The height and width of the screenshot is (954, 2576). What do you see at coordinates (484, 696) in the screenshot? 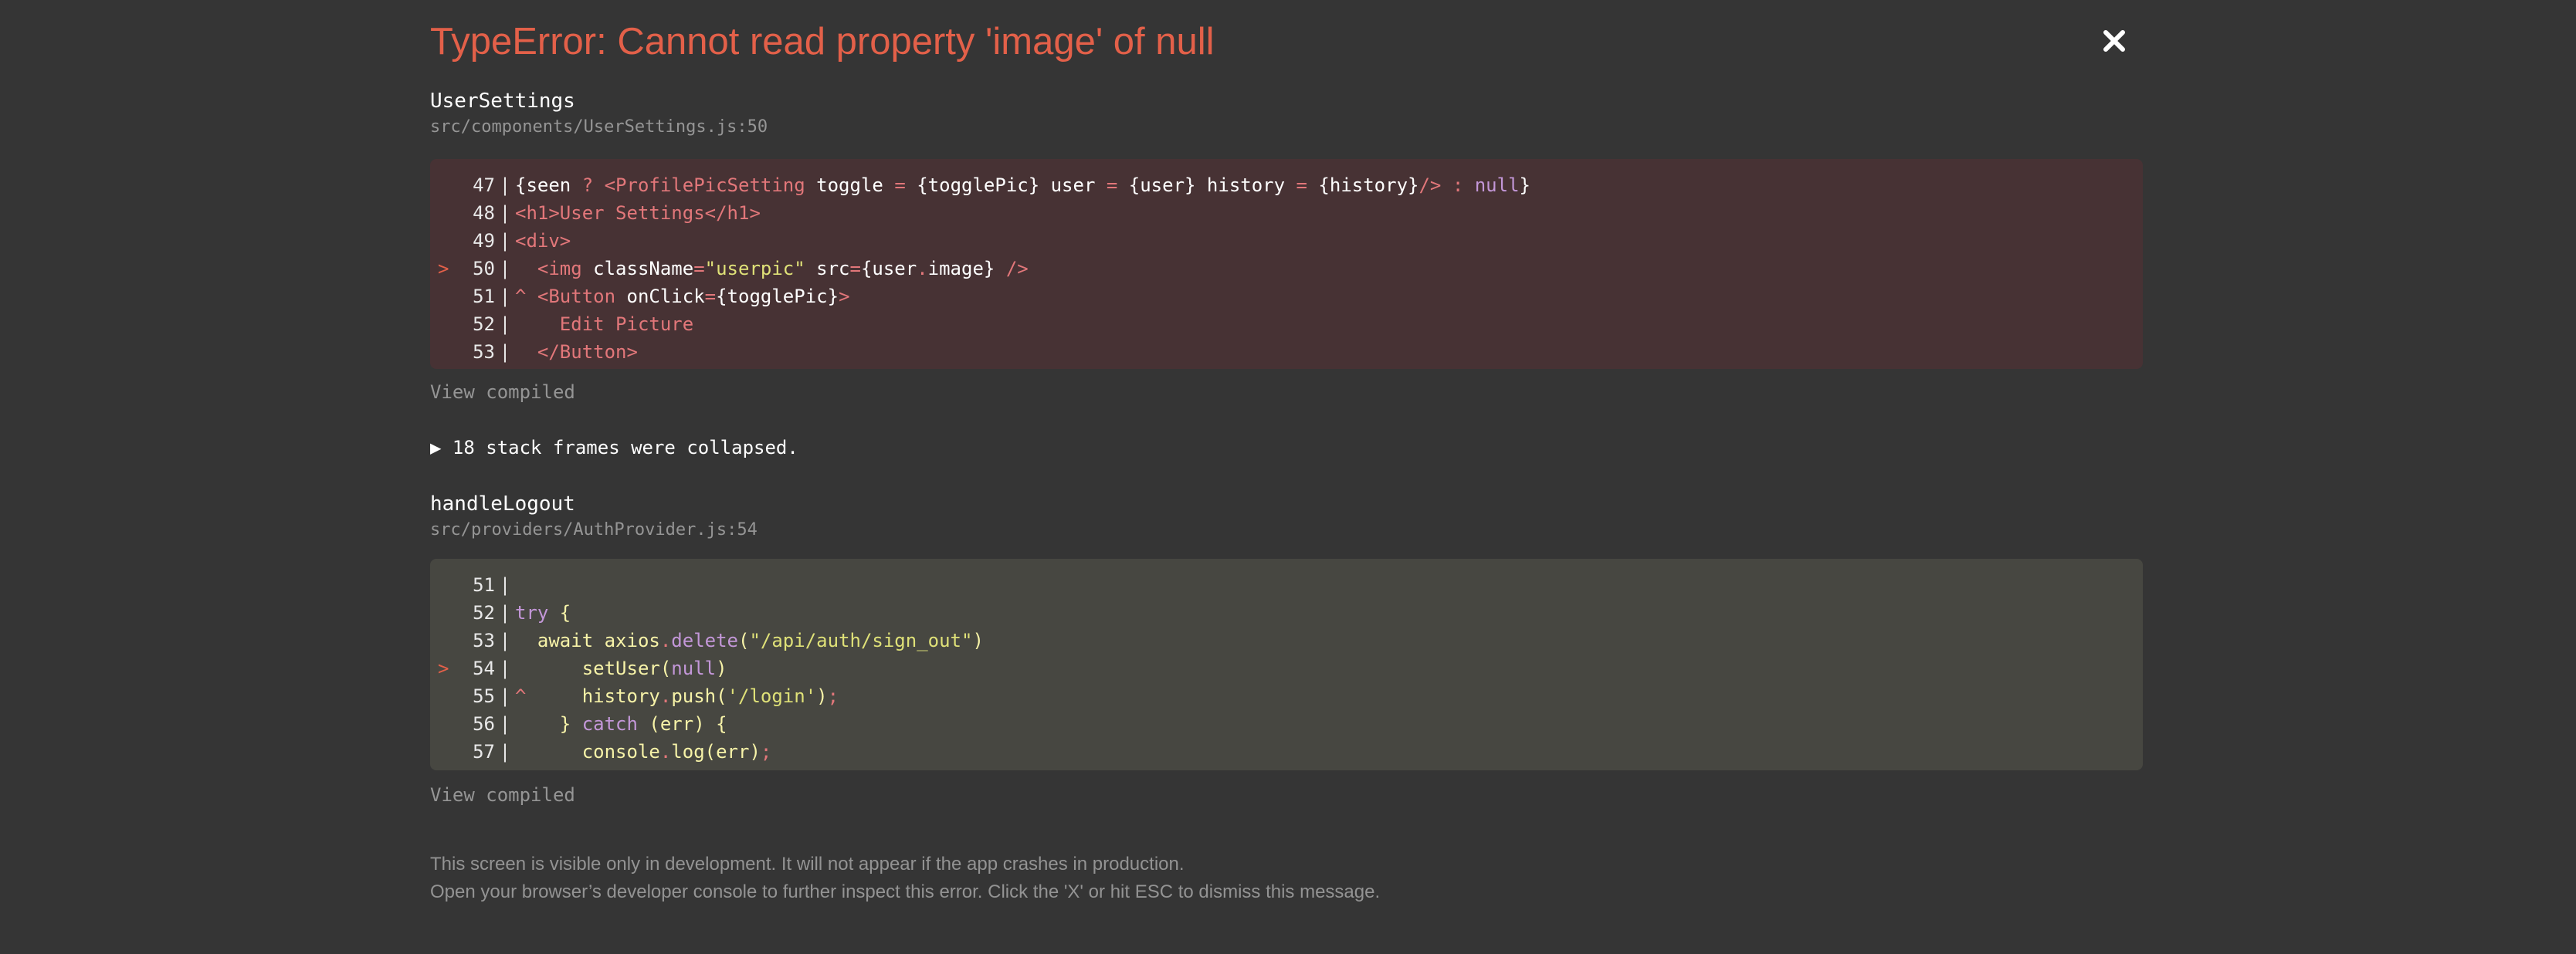
I see `line-number: 55` at bounding box center [484, 696].